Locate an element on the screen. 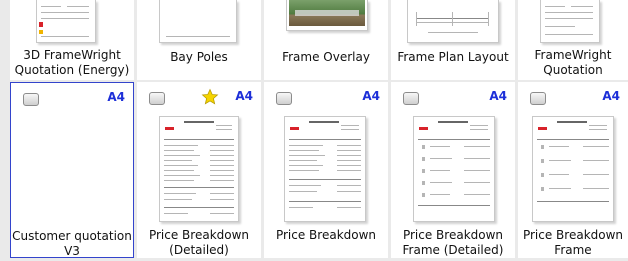  template-caption: Price Breakdown (Detailed) is located at coordinates (199, 242).